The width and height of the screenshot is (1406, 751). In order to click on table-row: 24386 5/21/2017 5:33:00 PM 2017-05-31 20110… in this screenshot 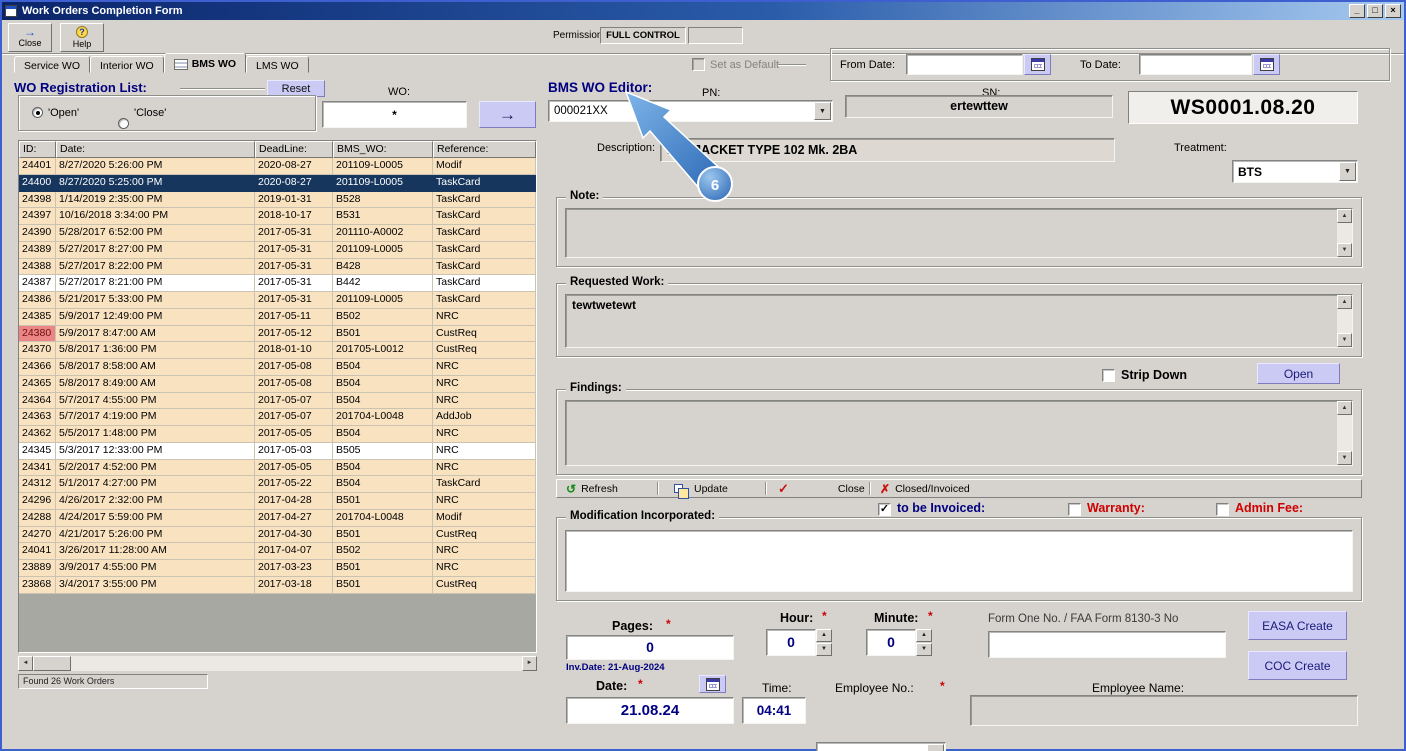, I will do `click(277, 300)`.